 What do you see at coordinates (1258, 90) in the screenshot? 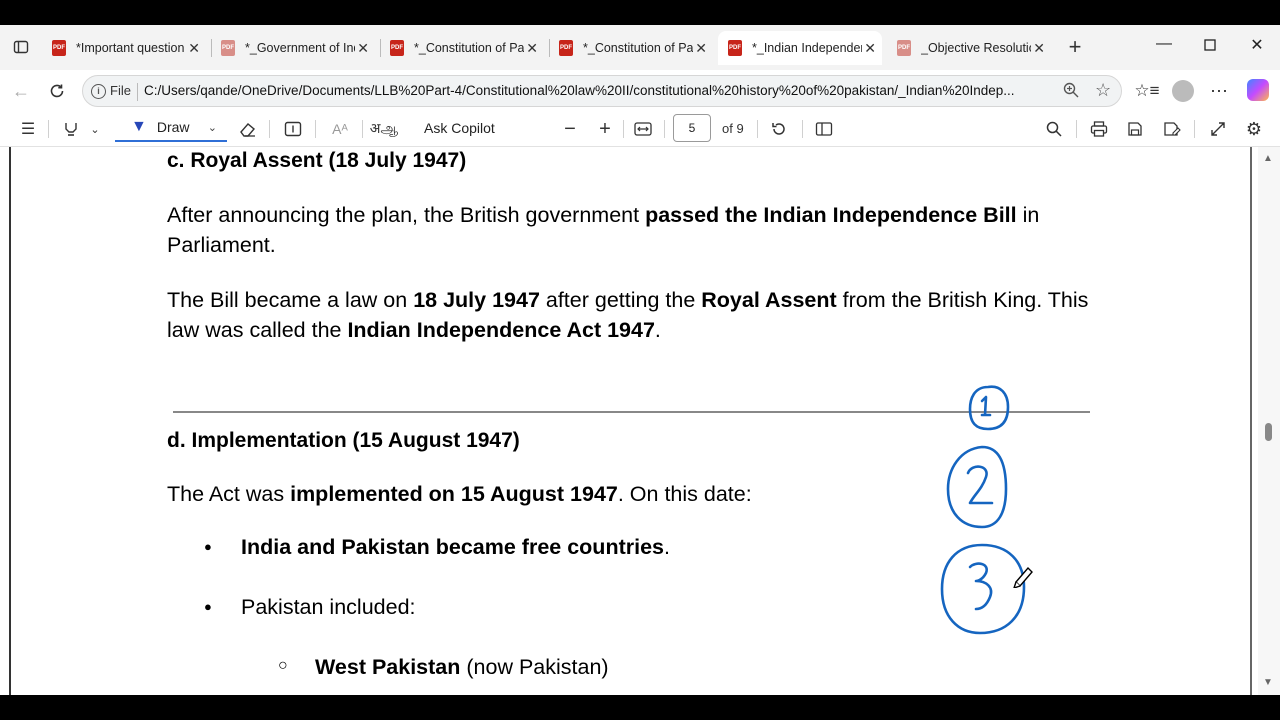
I see `copilot-icon` at bounding box center [1258, 90].